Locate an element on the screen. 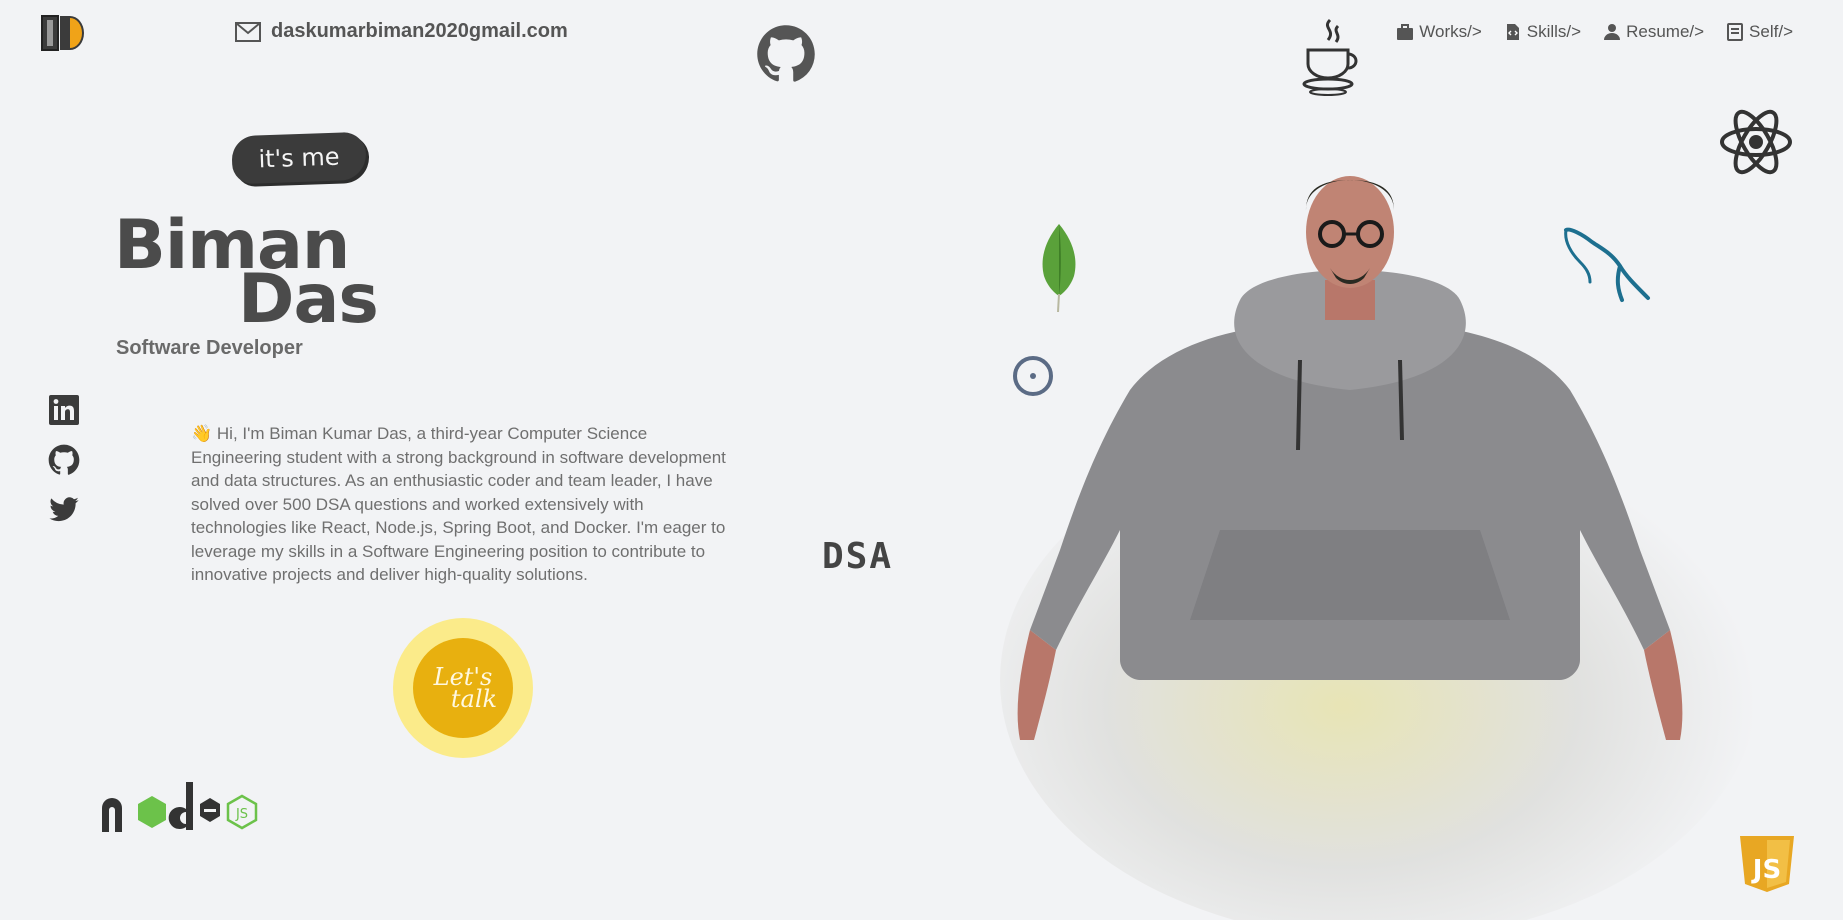  nav-works: Works/> is located at coordinates (1439, 32).